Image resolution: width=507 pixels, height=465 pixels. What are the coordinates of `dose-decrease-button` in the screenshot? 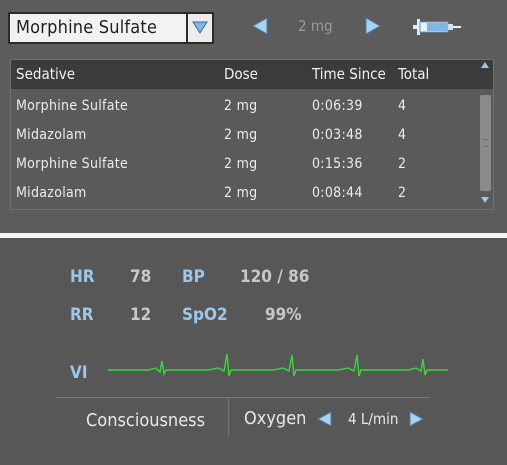 It's located at (260, 26).